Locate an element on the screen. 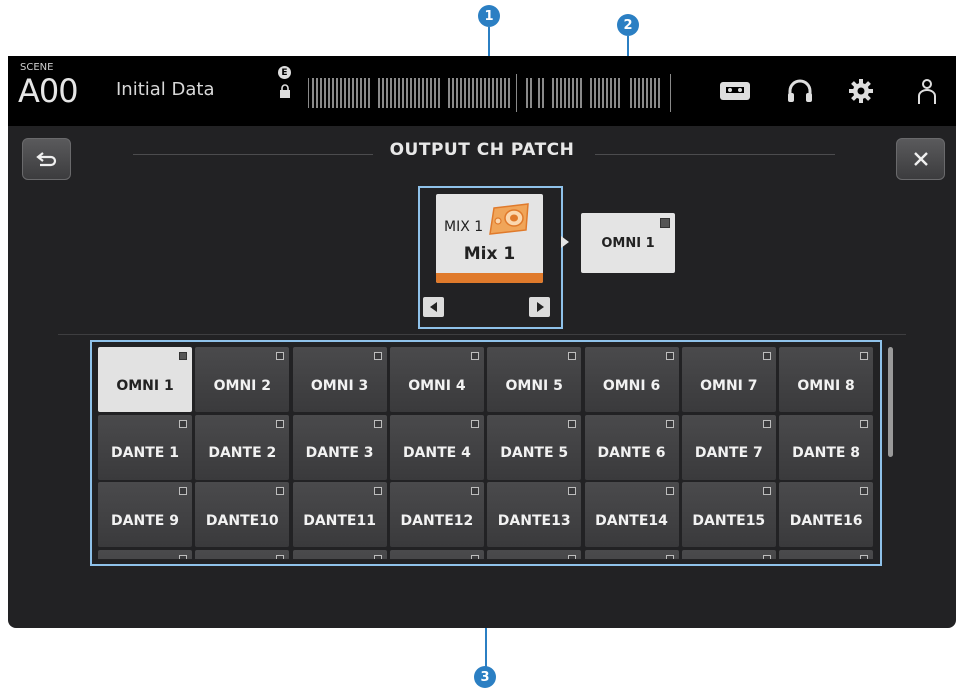  gear-icon is located at coordinates (861, 91).